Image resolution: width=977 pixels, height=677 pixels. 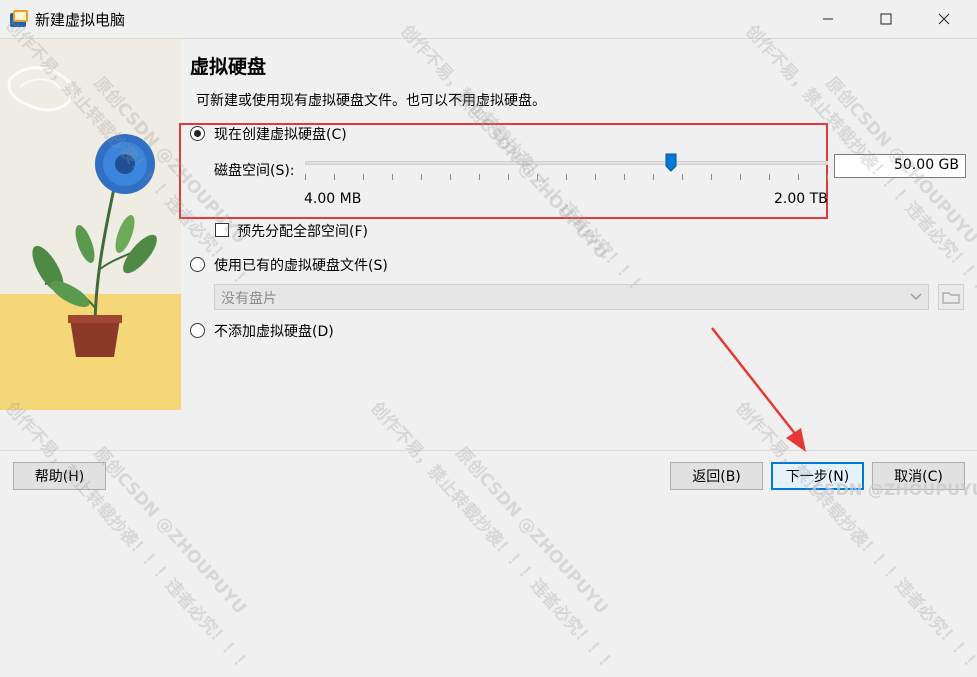 I want to click on page-heading: 虚拟硬盘, so click(x=228, y=67).